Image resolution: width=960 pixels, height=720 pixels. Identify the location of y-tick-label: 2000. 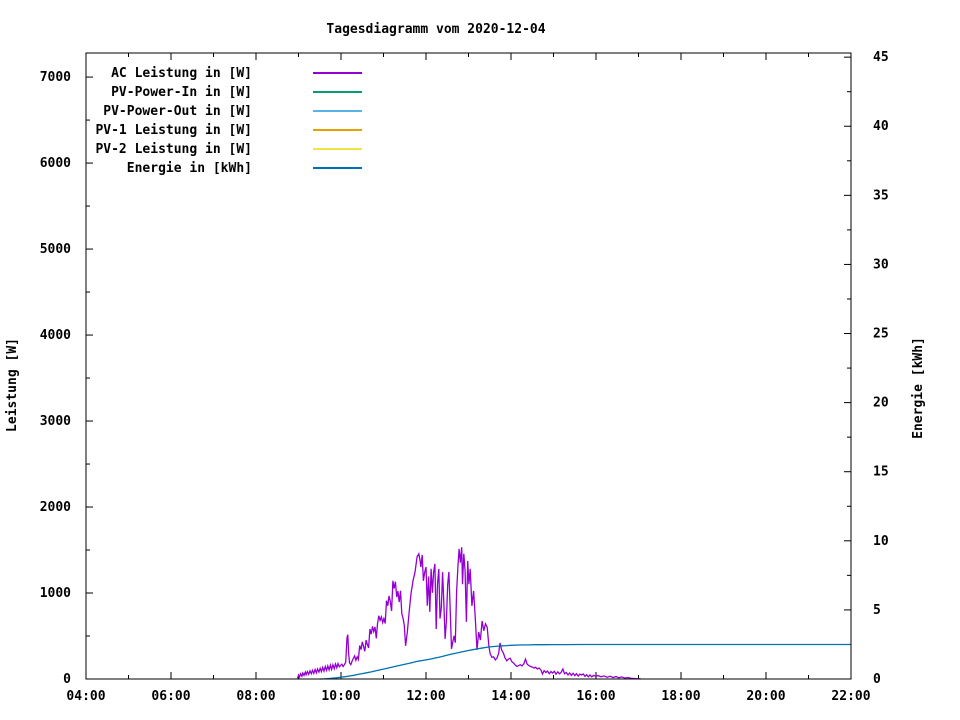
(55, 507).